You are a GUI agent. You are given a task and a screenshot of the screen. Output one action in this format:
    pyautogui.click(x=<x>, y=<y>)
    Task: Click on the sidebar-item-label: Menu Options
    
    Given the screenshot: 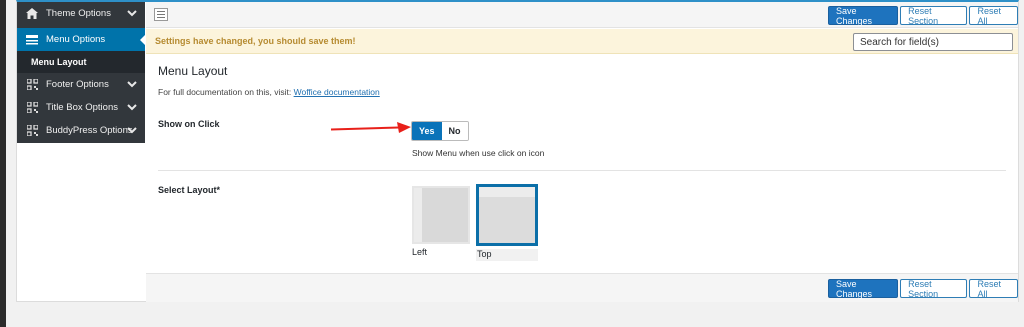 What is the action you would take?
    pyautogui.click(x=76, y=39)
    